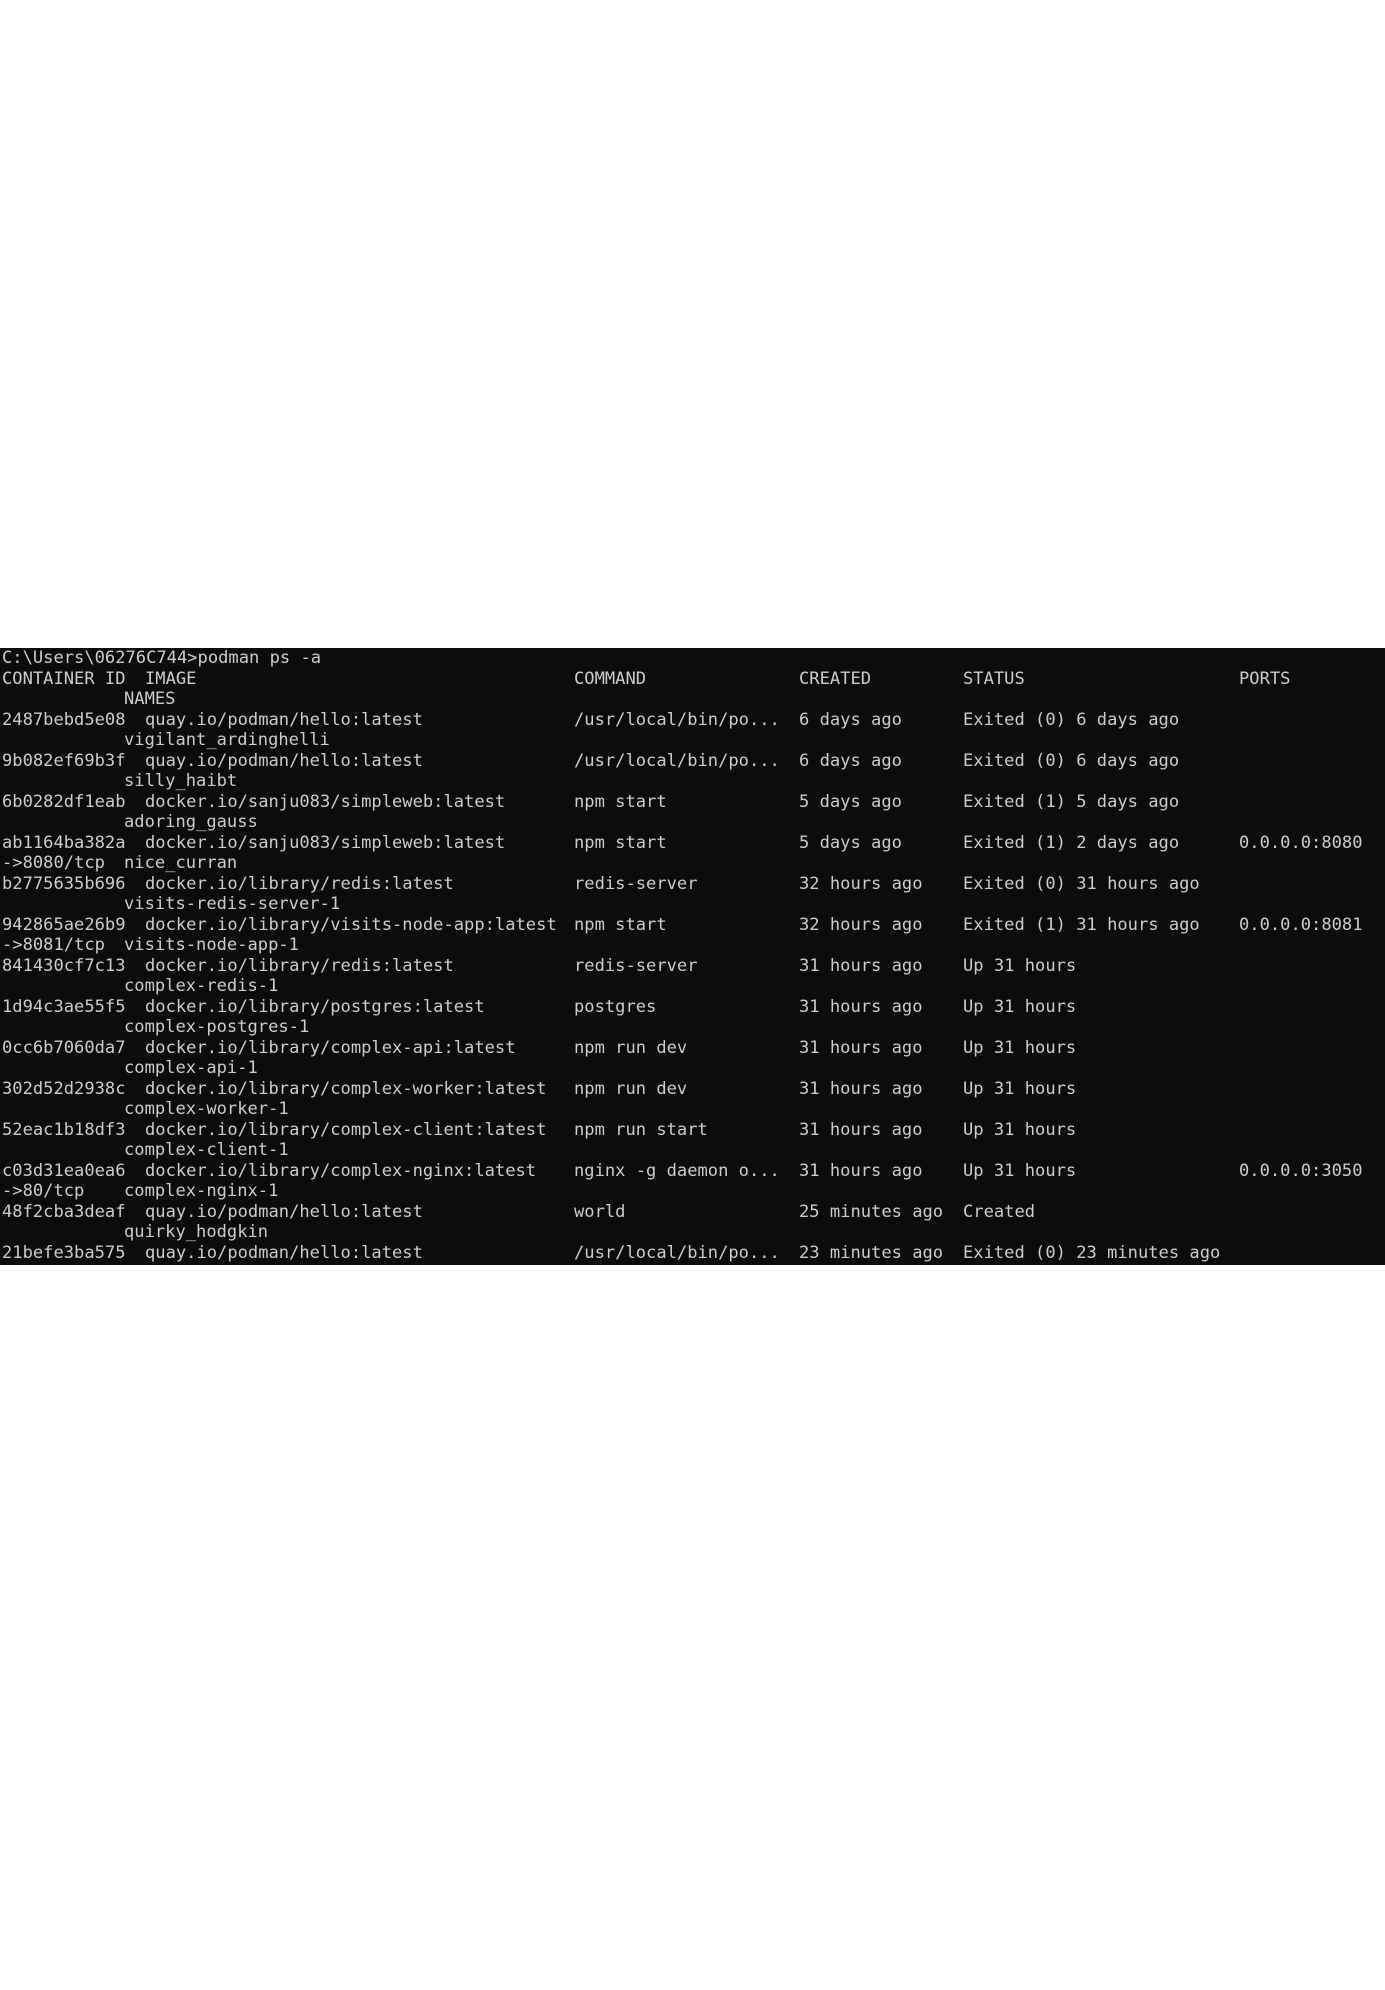 Image resolution: width=1385 pixels, height=1990 pixels. Describe the element at coordinates (692, 1150) in the screenshot. I see `table-row-wrap: complex-client-1` at that location.